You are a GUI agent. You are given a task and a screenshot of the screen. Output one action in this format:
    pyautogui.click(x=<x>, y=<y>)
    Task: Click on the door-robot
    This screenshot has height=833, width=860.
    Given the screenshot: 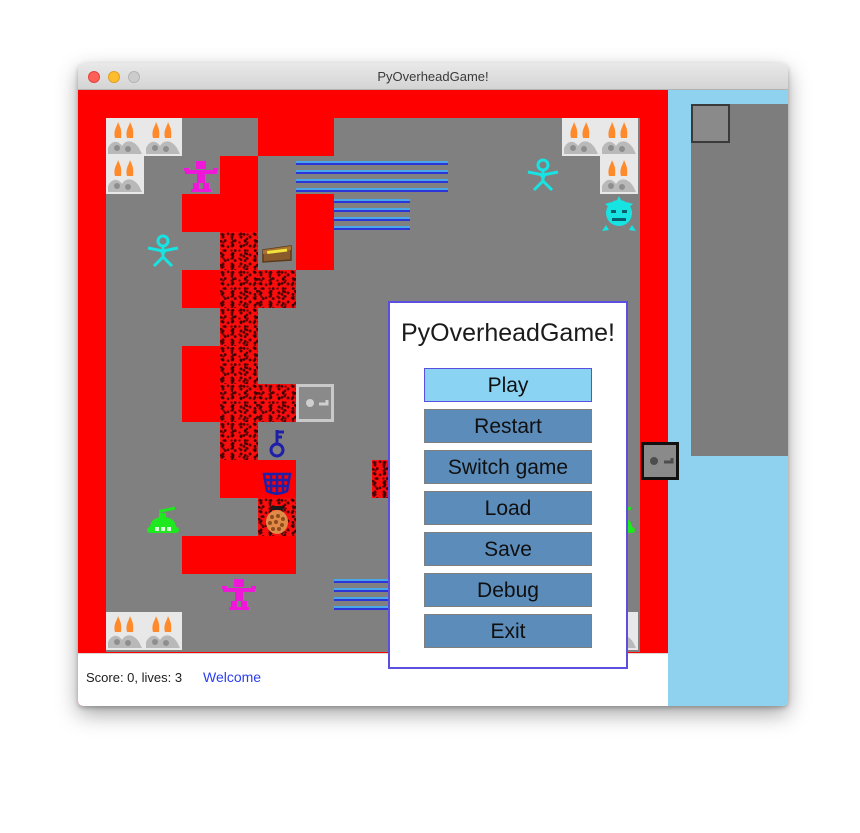 What is the action you would take?
    pyautogui.click(x=315, y=403)
    